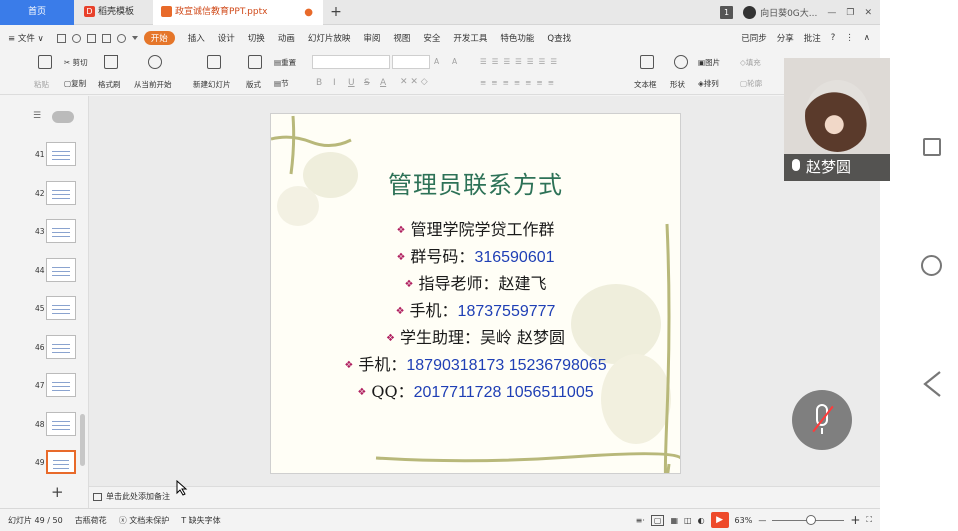 Image resolution: width=958 pixels, height=531 pixels. Describe the element at coordinates (37, 116) in the screenshot. I see `outline-view-icon: ☰` at that location.